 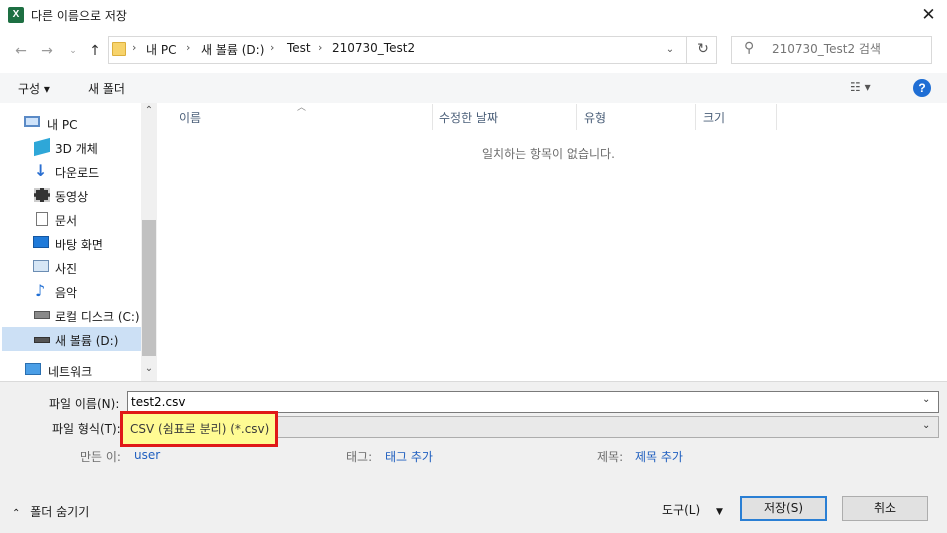 I want to click on author-value: user, so click(x=147, y=455).